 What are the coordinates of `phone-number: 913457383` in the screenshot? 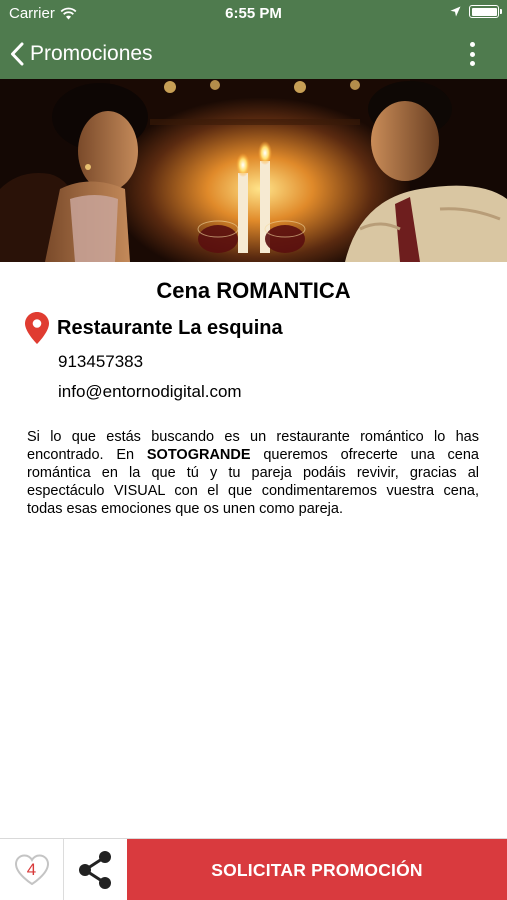 It's located at (100, 362).